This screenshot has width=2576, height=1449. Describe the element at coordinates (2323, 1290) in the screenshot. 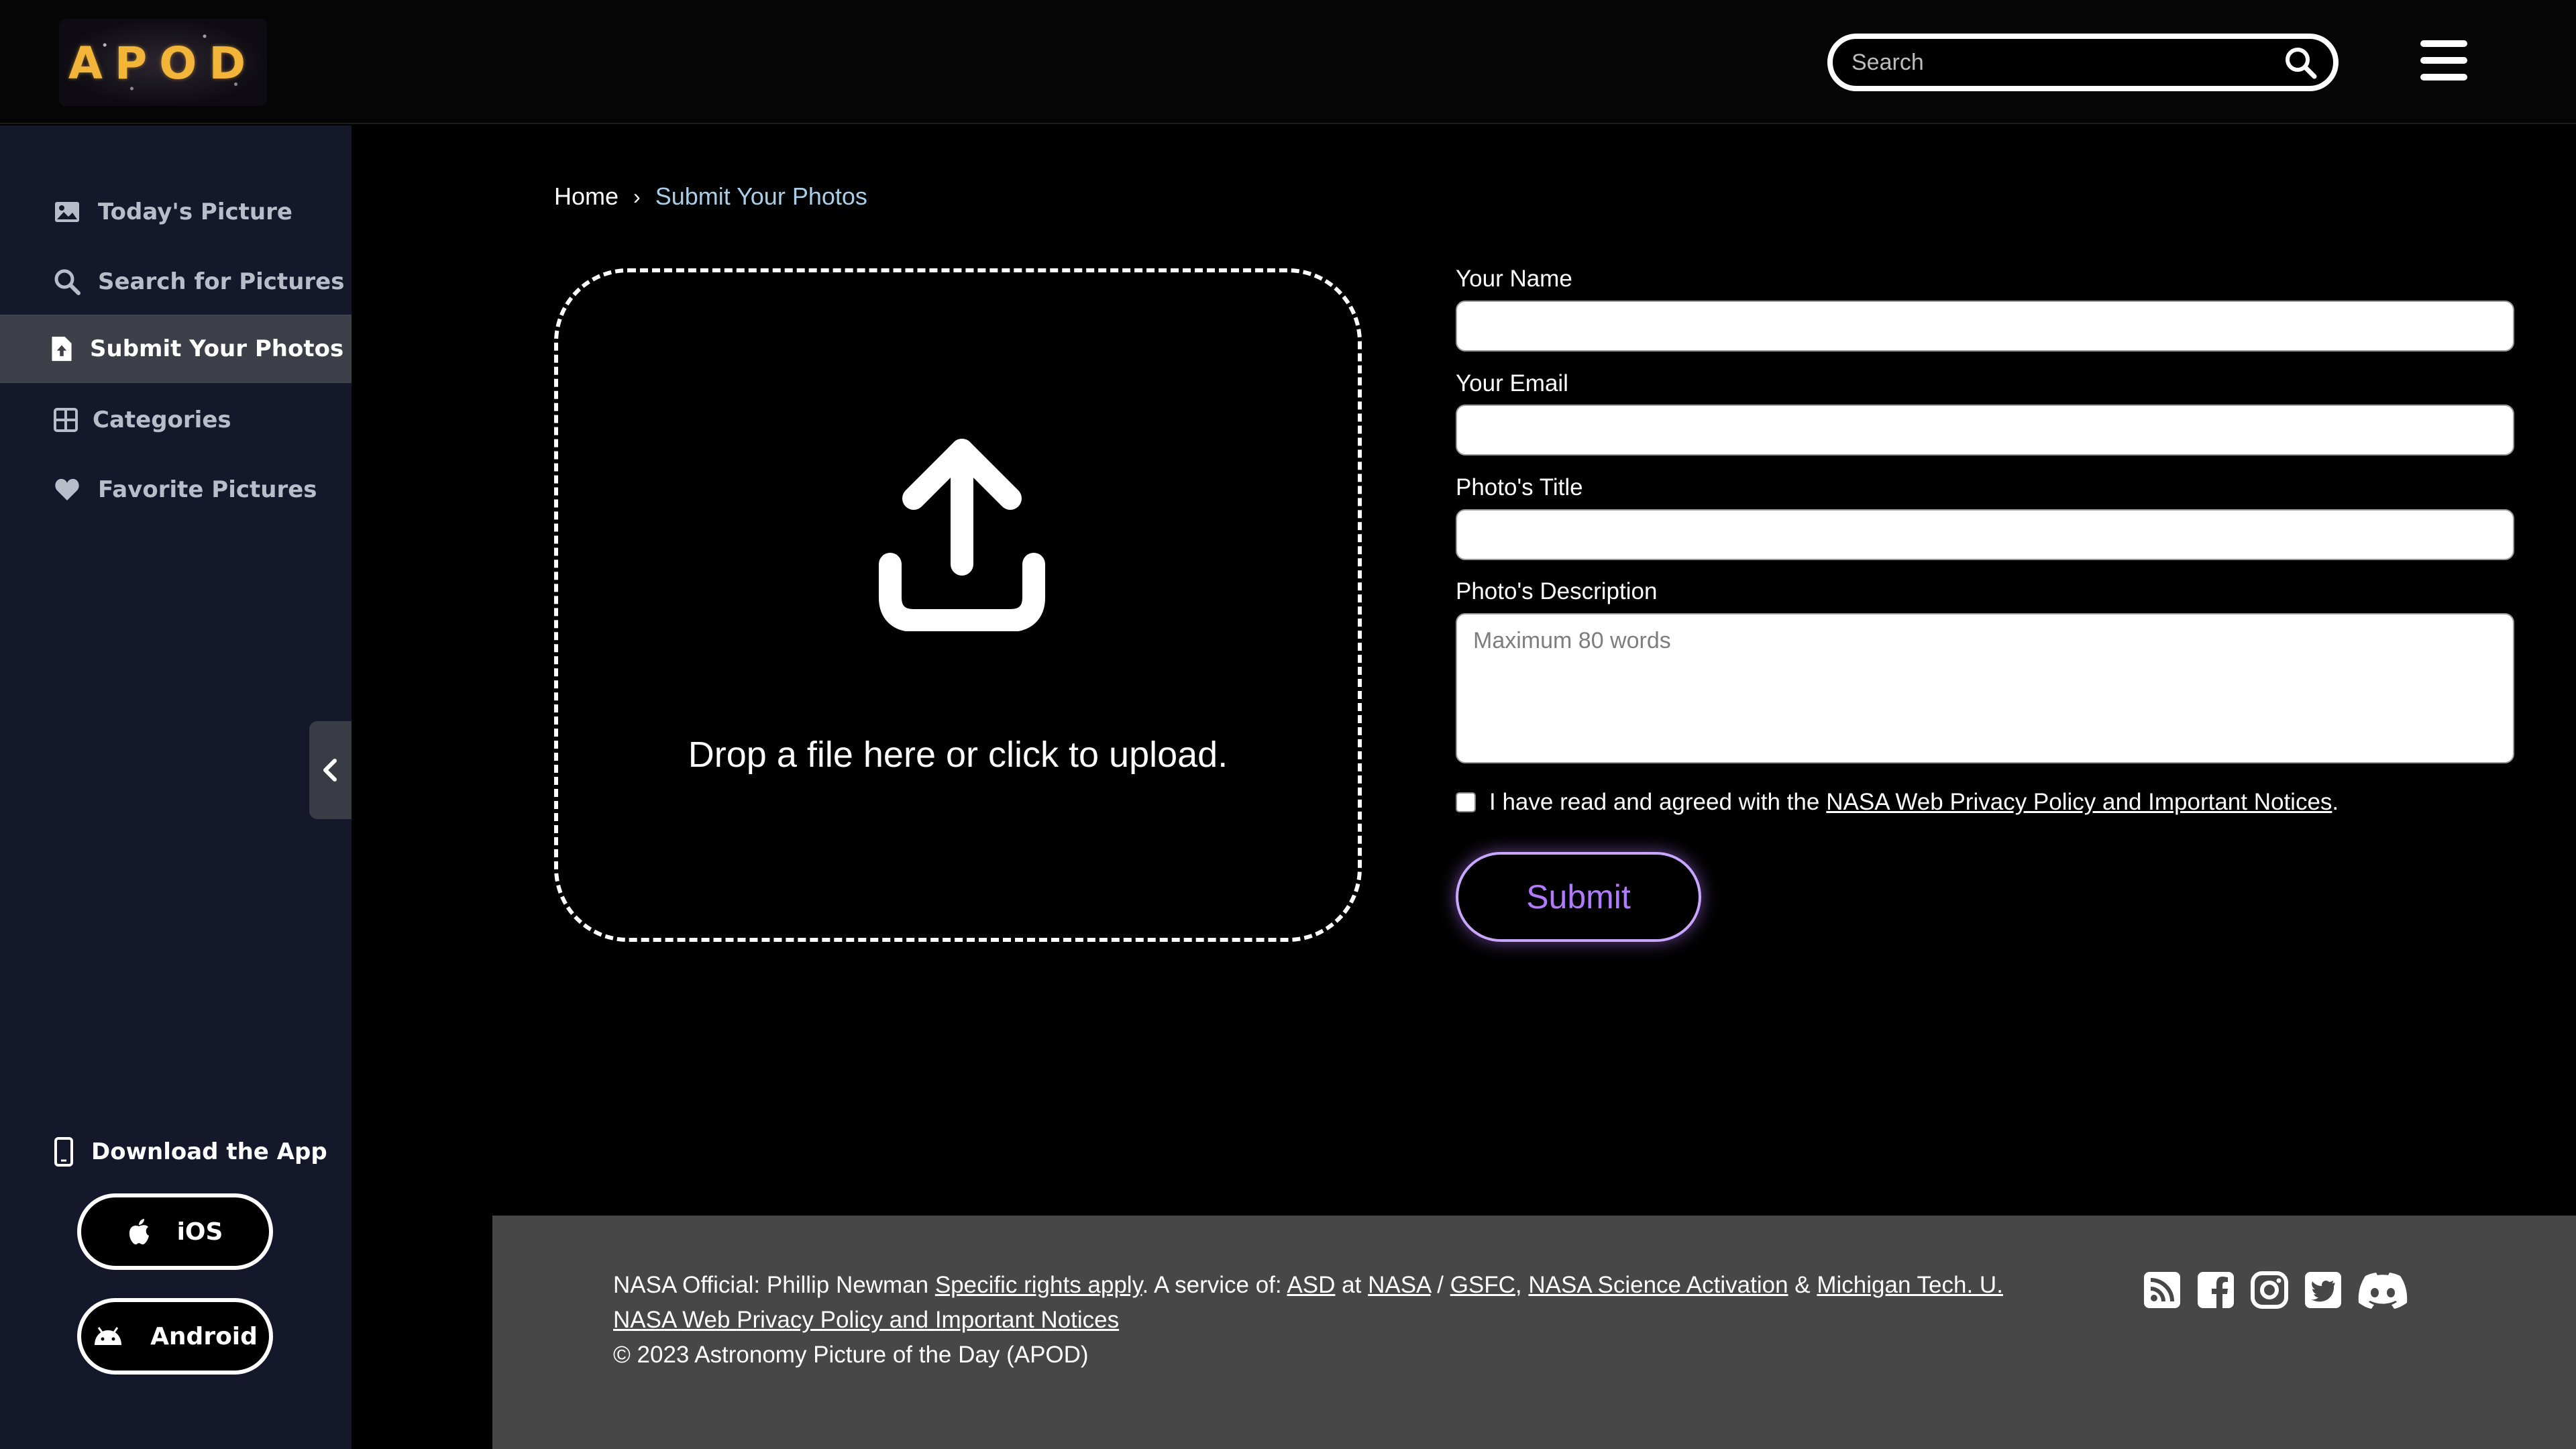

I see `twitter-icon` at that location.